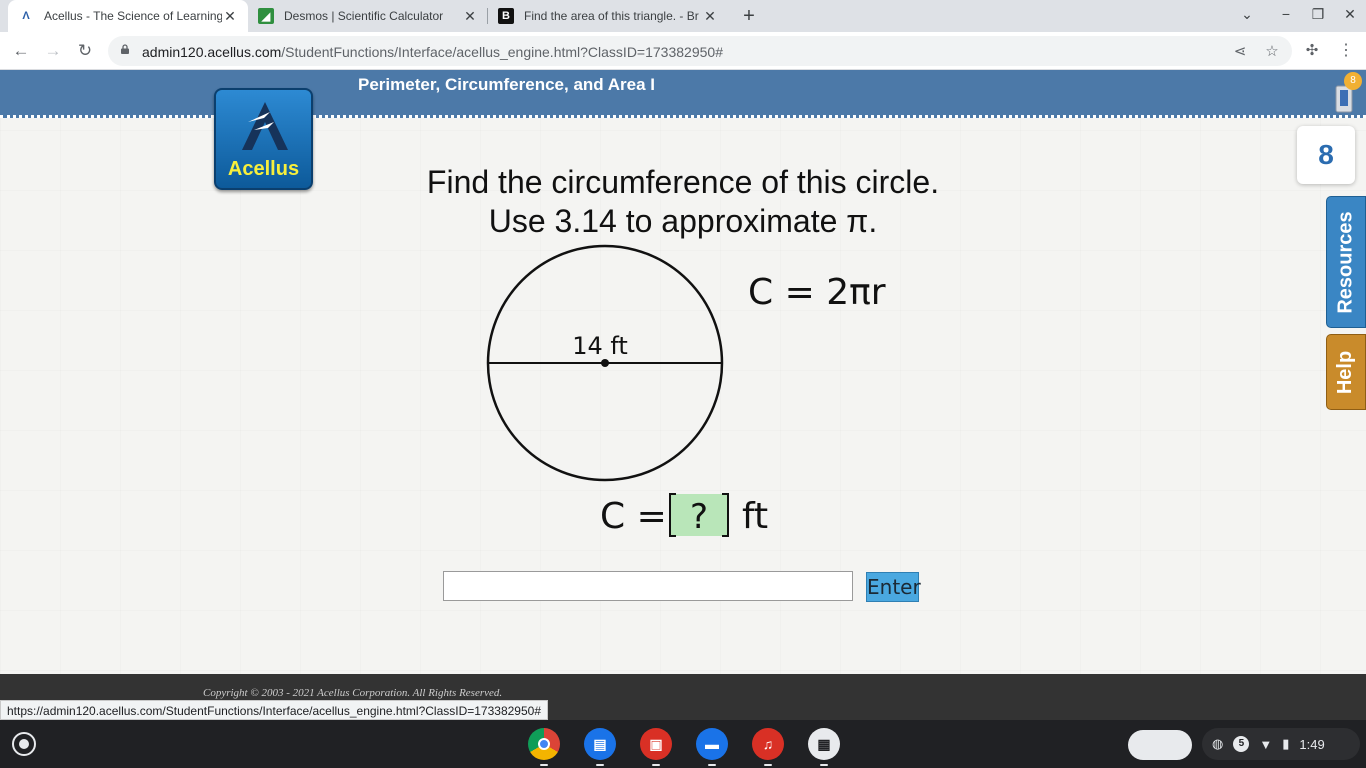 This screenshot has height=768, width=1366. I want to click on lesson-header: Perimeter, Circumference, and Area I, so click(683, 94).